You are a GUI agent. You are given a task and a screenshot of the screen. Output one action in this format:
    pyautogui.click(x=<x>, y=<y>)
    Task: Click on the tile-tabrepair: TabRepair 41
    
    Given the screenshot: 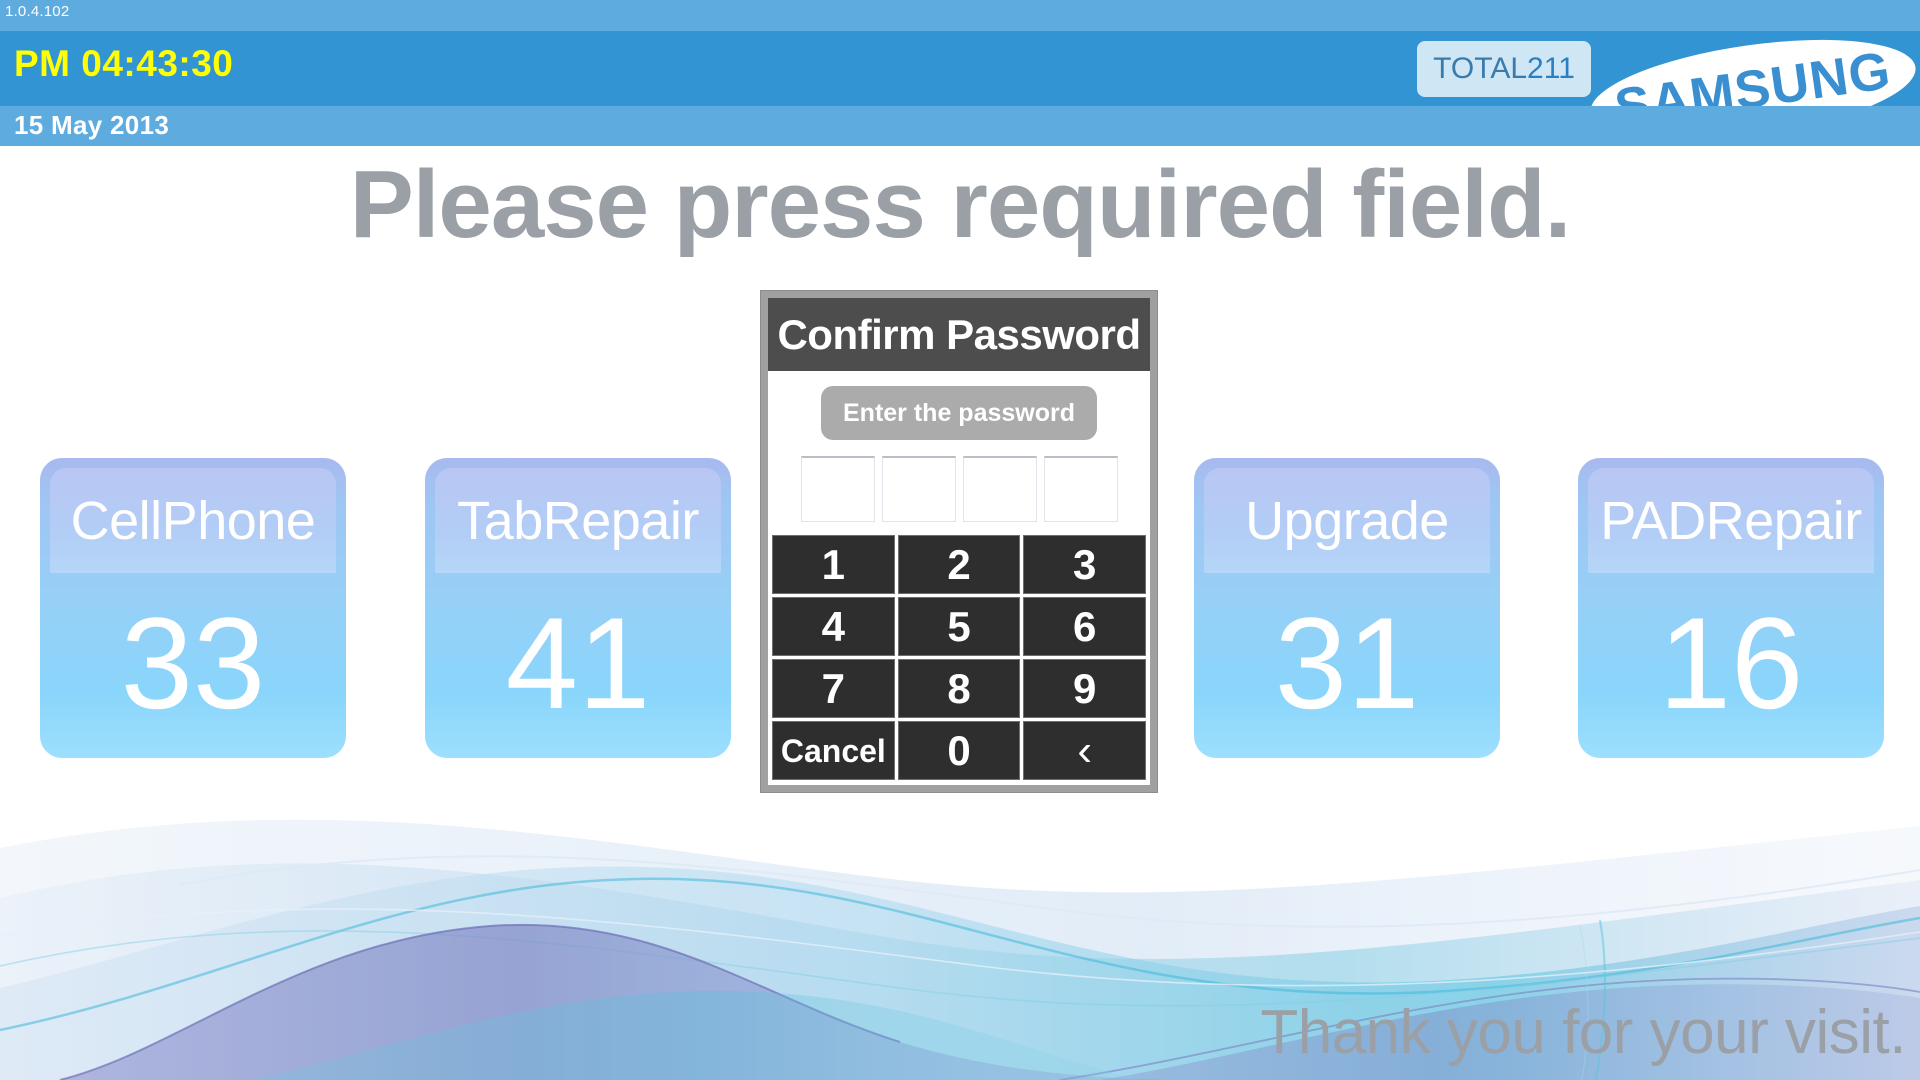 What is the action you would take?
    pyautogui.click(x=578, y=608)
    